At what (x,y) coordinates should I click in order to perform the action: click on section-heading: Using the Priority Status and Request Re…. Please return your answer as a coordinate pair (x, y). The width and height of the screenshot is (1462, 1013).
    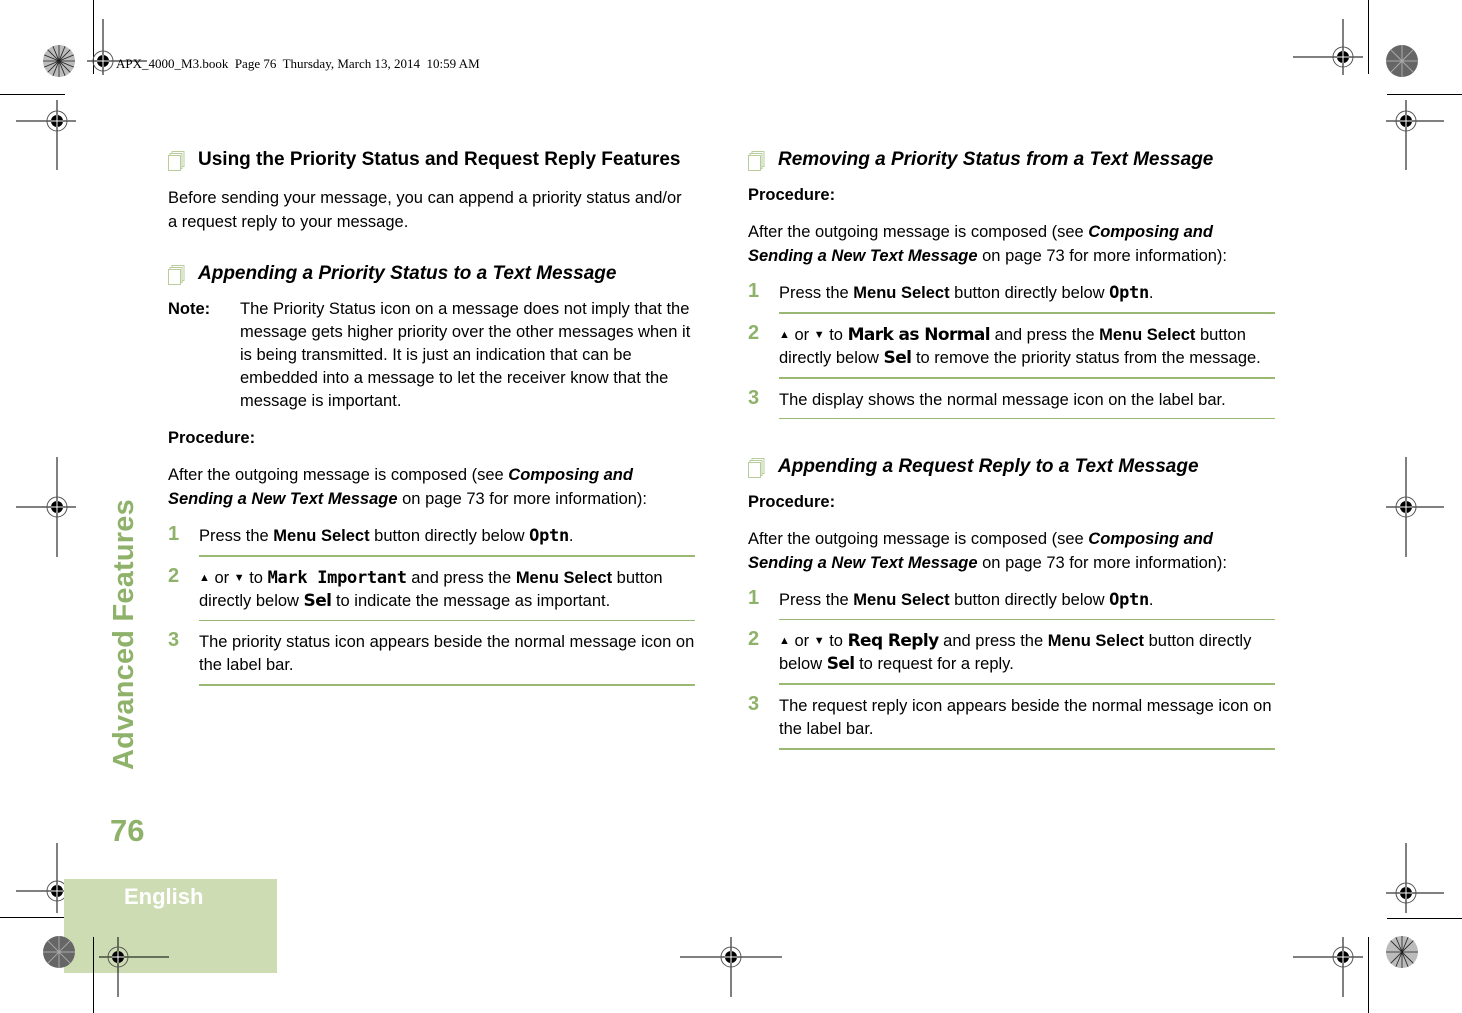
    Looking at the image, I should click on (431, 160).